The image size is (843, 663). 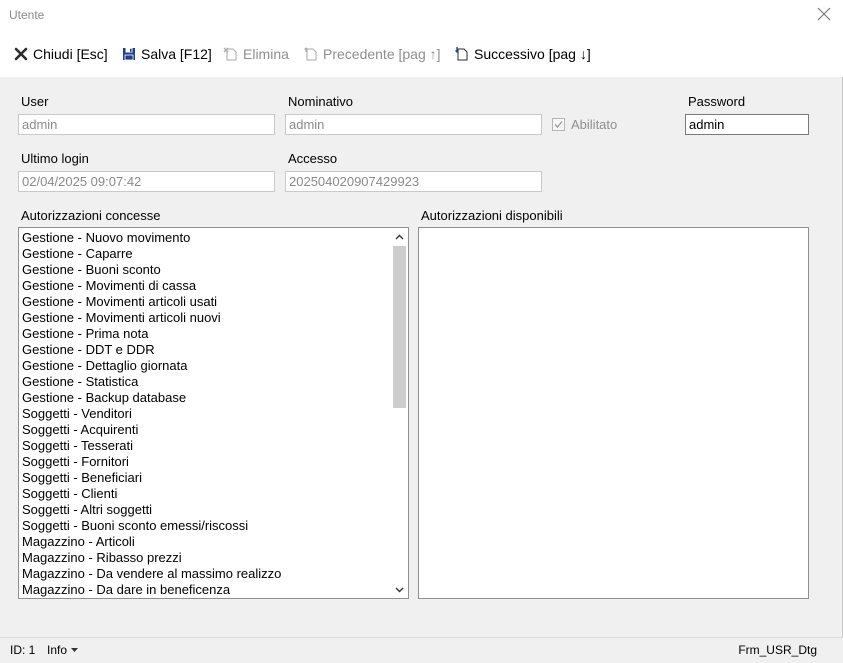 What do you see at coordinates (35, 101) in the screenshot?
I see `user-label: User` at bounding box center [35, 101].